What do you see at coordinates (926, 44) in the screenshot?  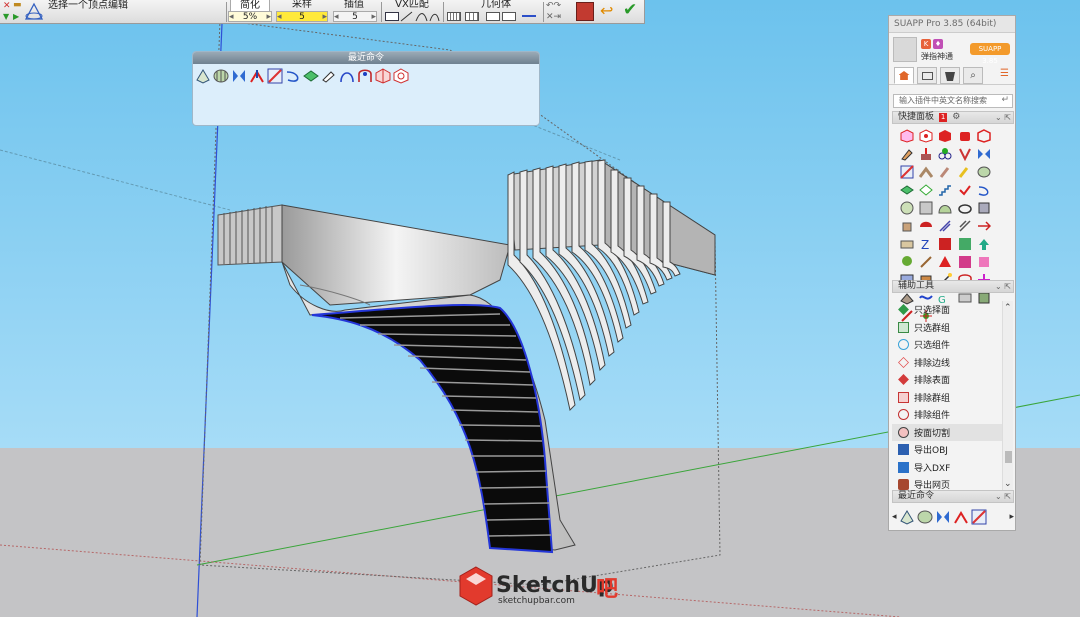 I see `k-badge-icon: K` at bounding box center [926, 44].